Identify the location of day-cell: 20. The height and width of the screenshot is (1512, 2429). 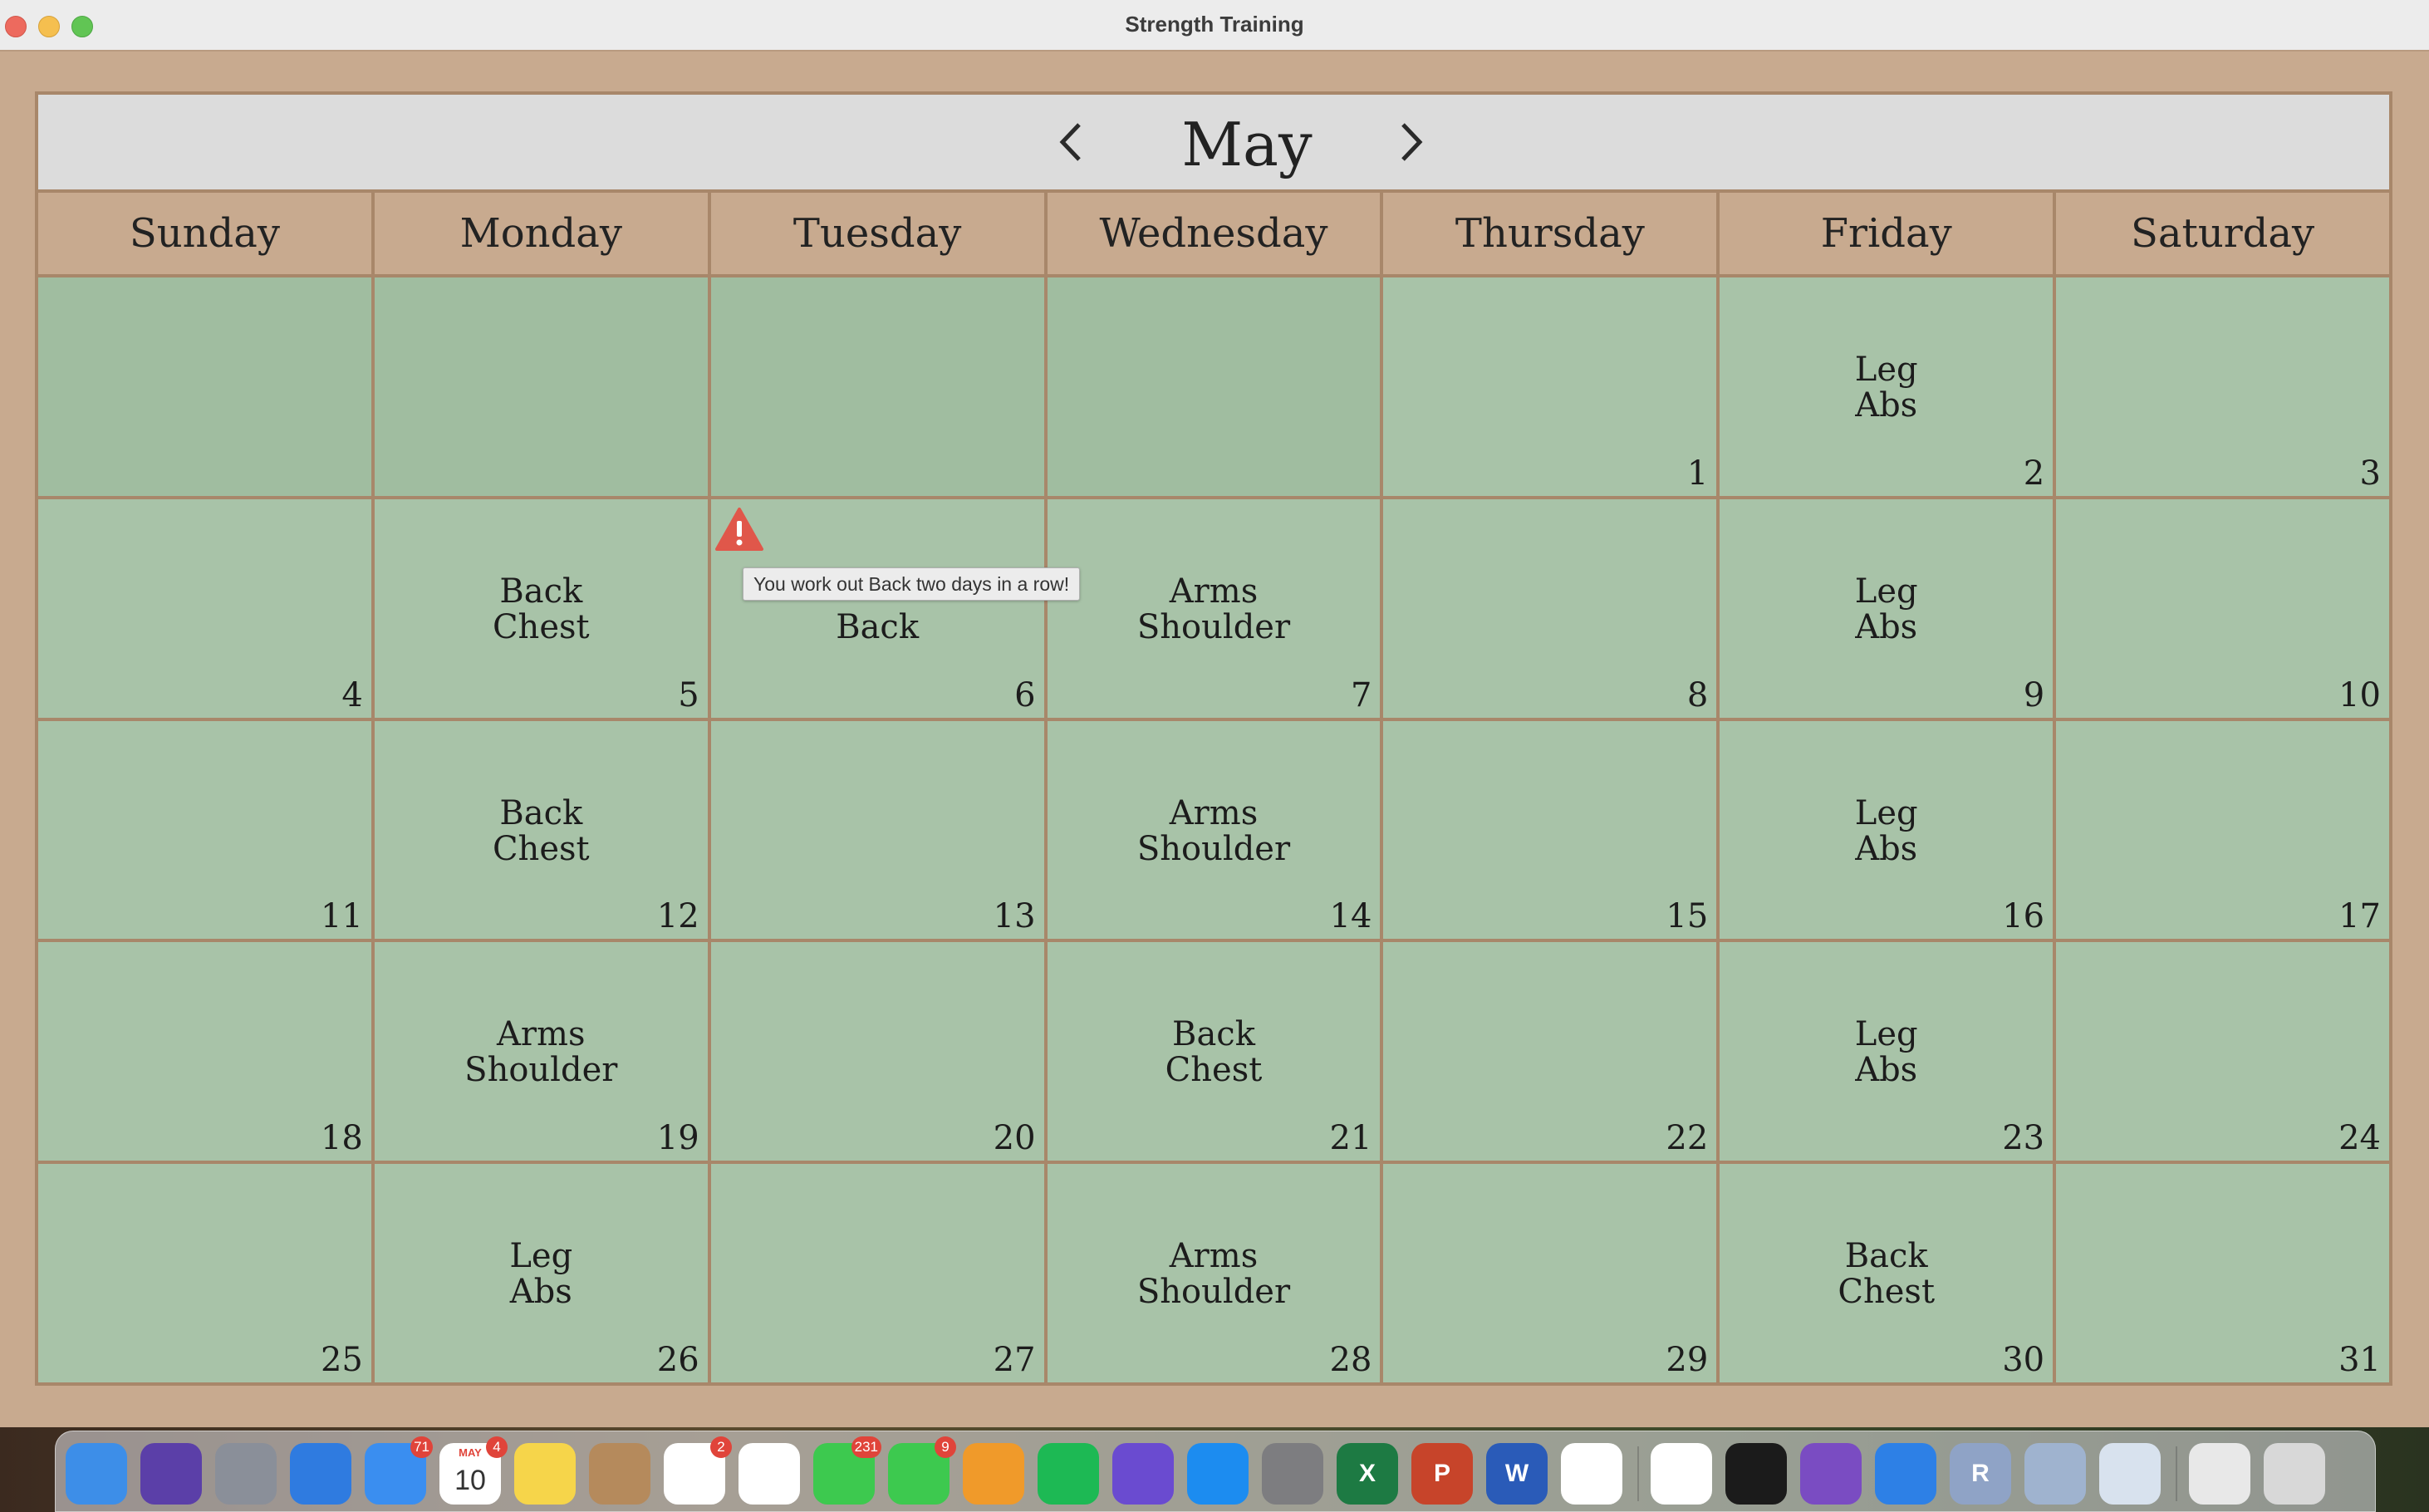
(877, 1052).